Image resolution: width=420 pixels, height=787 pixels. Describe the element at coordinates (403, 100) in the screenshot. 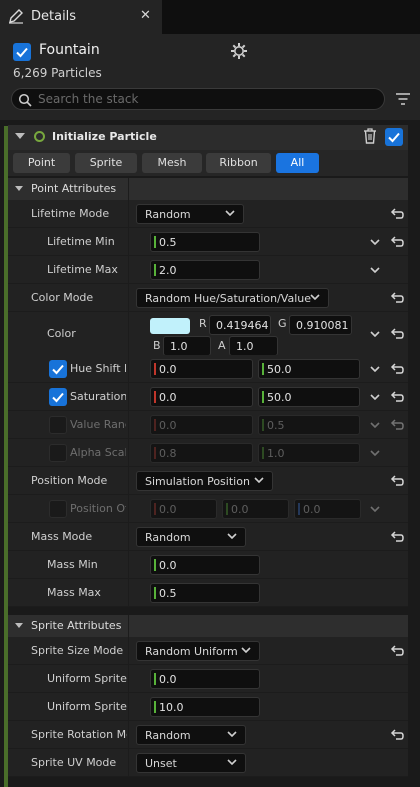

I see `filter-icon` at that location.